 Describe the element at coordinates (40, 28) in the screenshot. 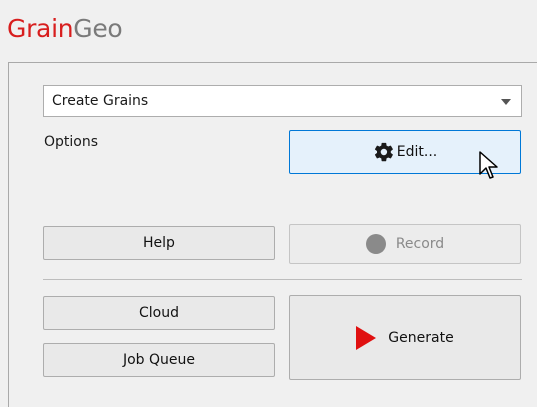

I see `logo-part-grain: Grain` at that location.